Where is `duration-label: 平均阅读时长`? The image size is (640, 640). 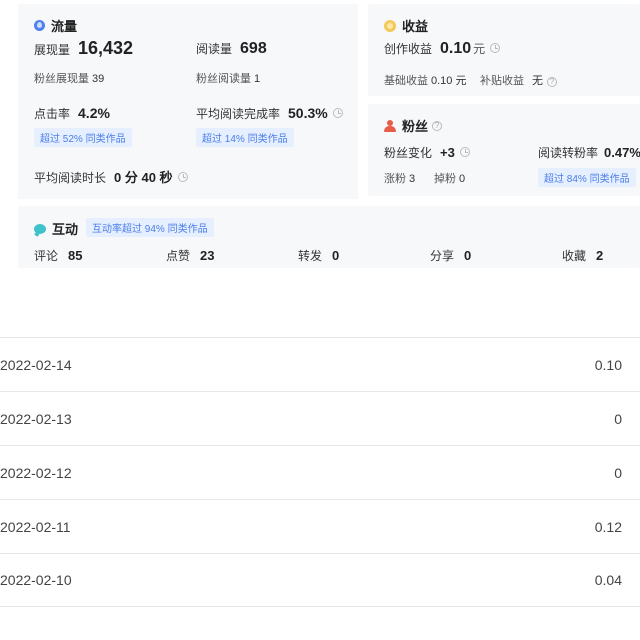
duration-label: 平均阅读时长 is located at coordinates (70, 178).